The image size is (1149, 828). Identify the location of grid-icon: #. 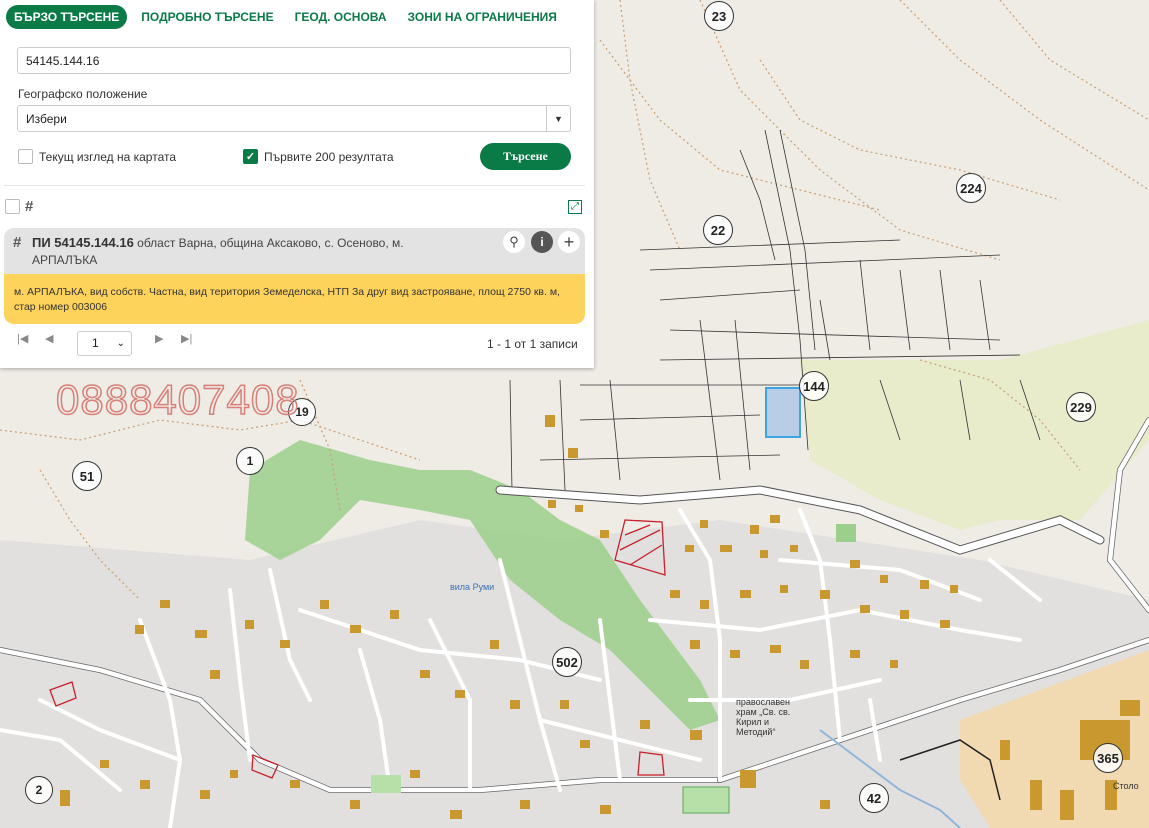
(29, 206).